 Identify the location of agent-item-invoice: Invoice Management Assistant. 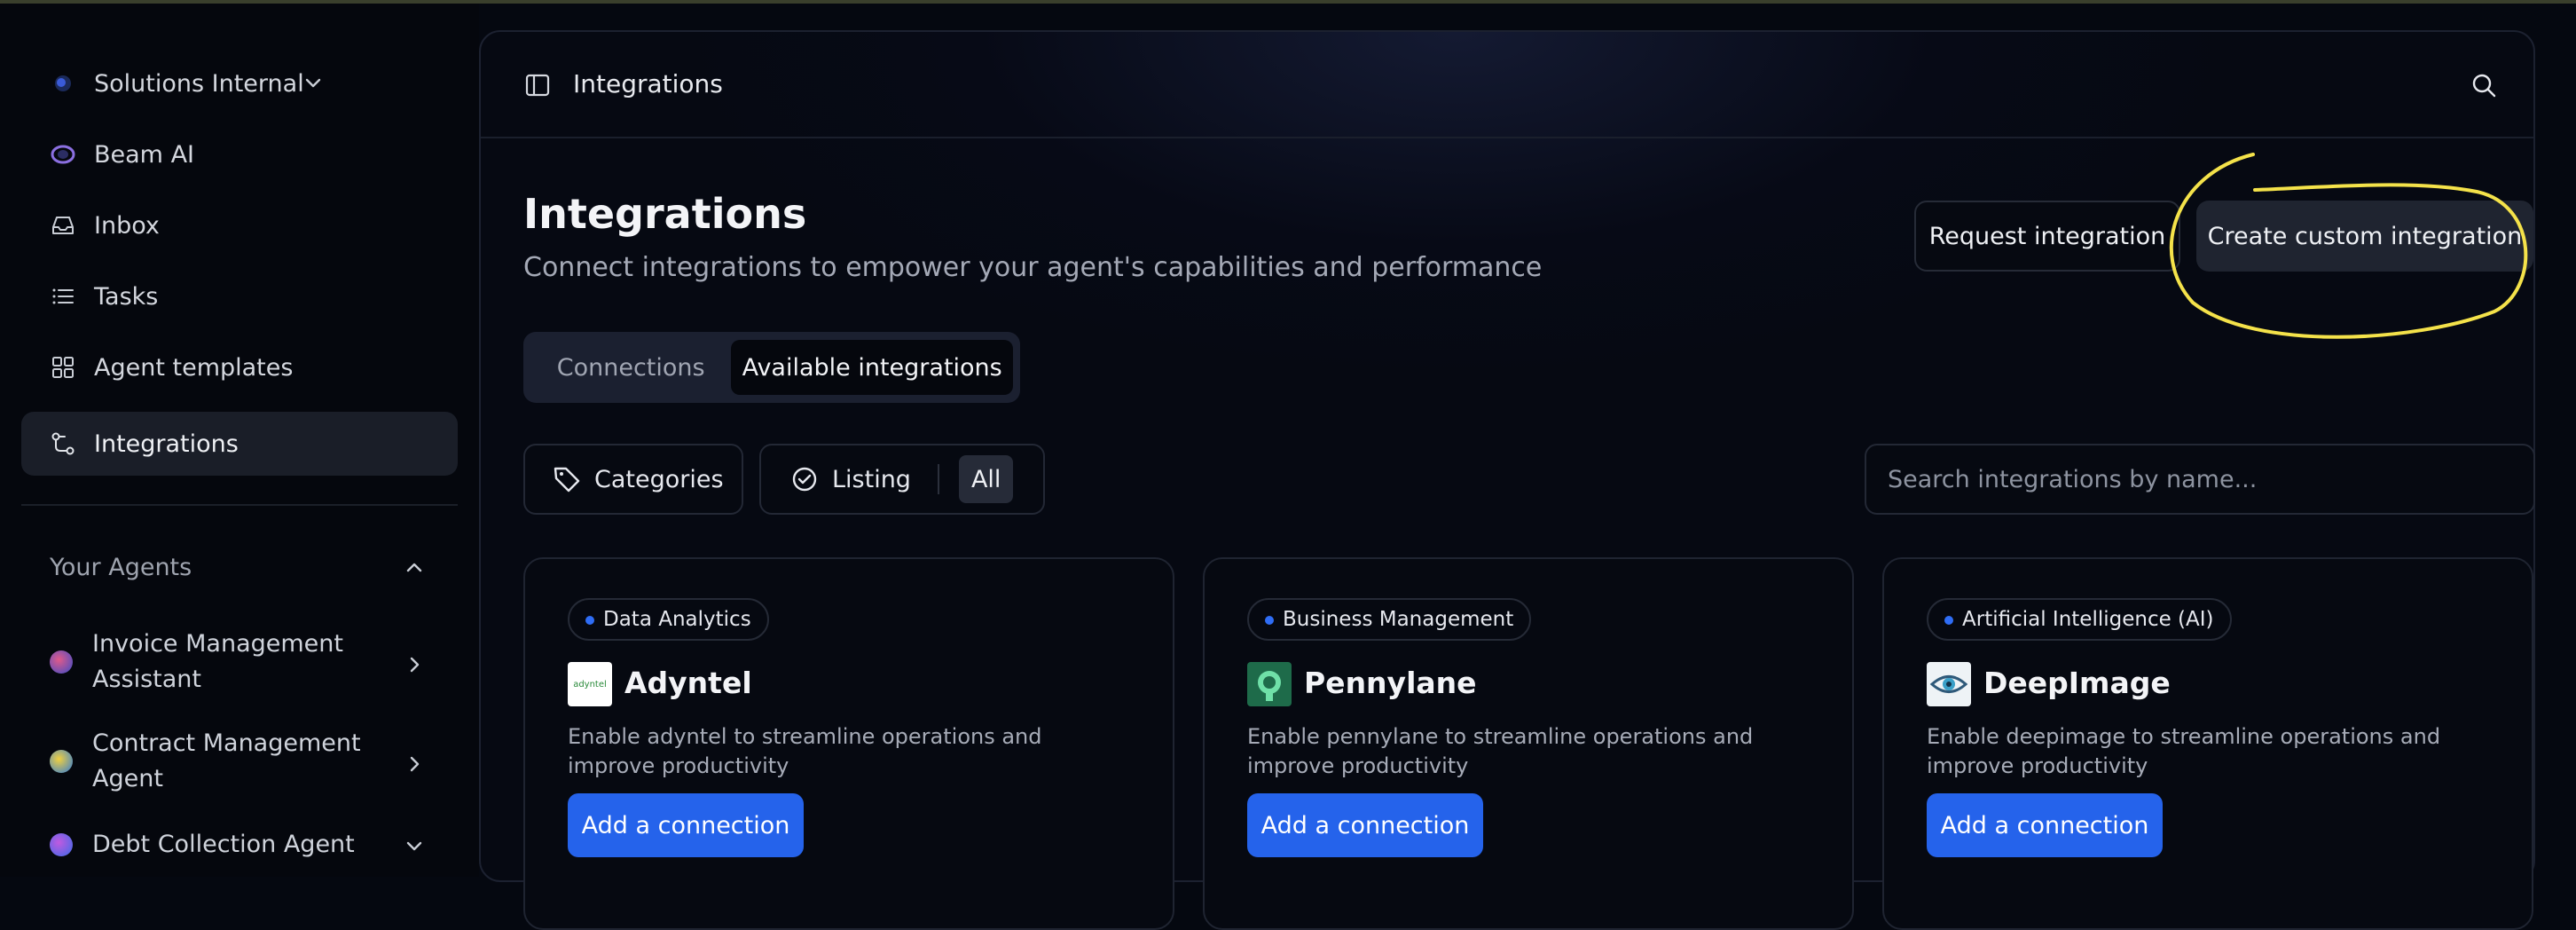
(245, 663).